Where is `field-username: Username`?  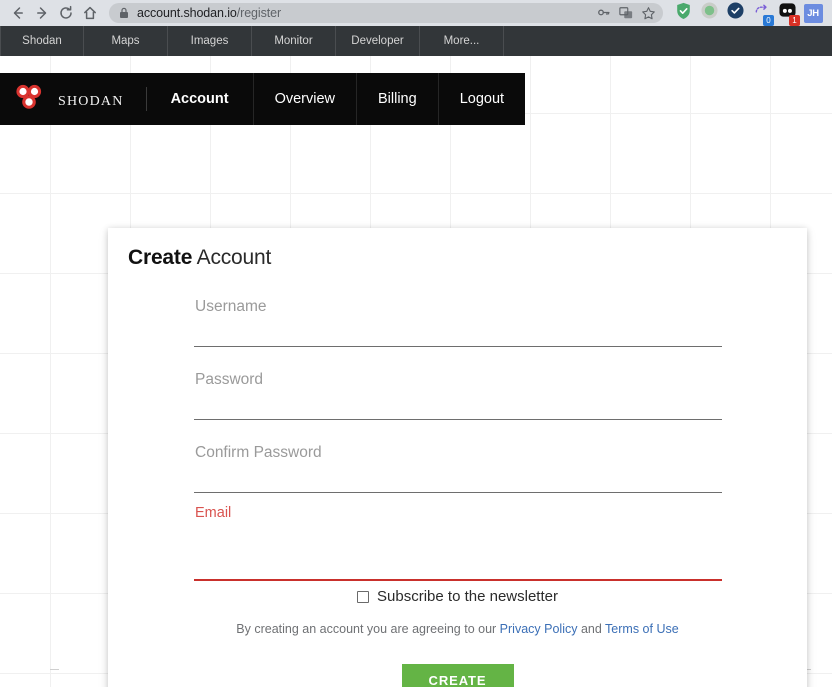 field-username: Username is located at coordinates (458, 326).